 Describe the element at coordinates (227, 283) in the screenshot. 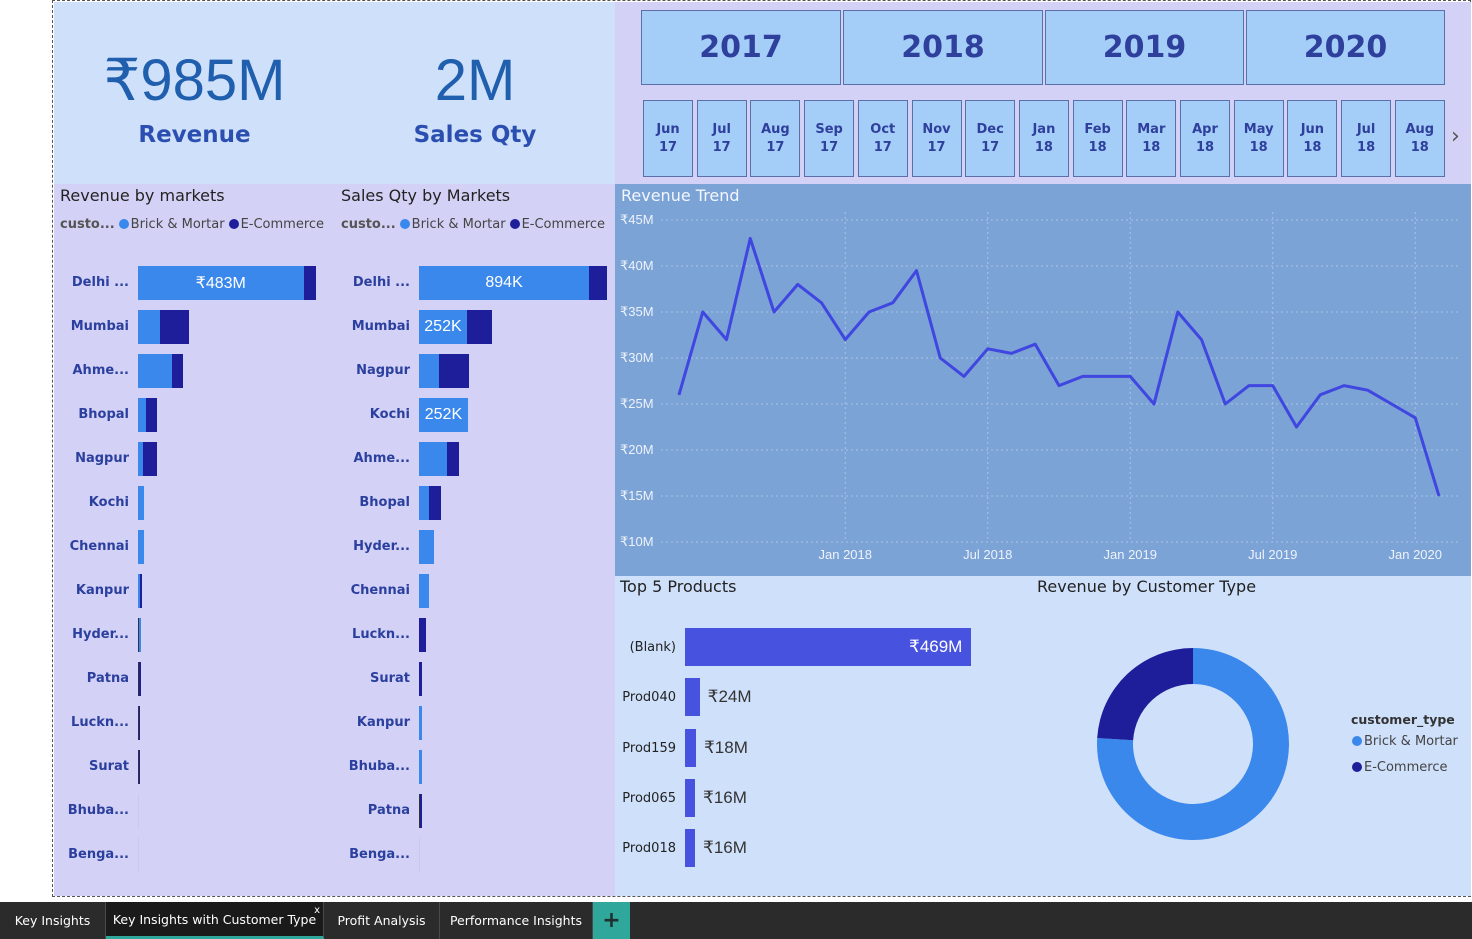

I see `market-bar: ₹483M` at that location.